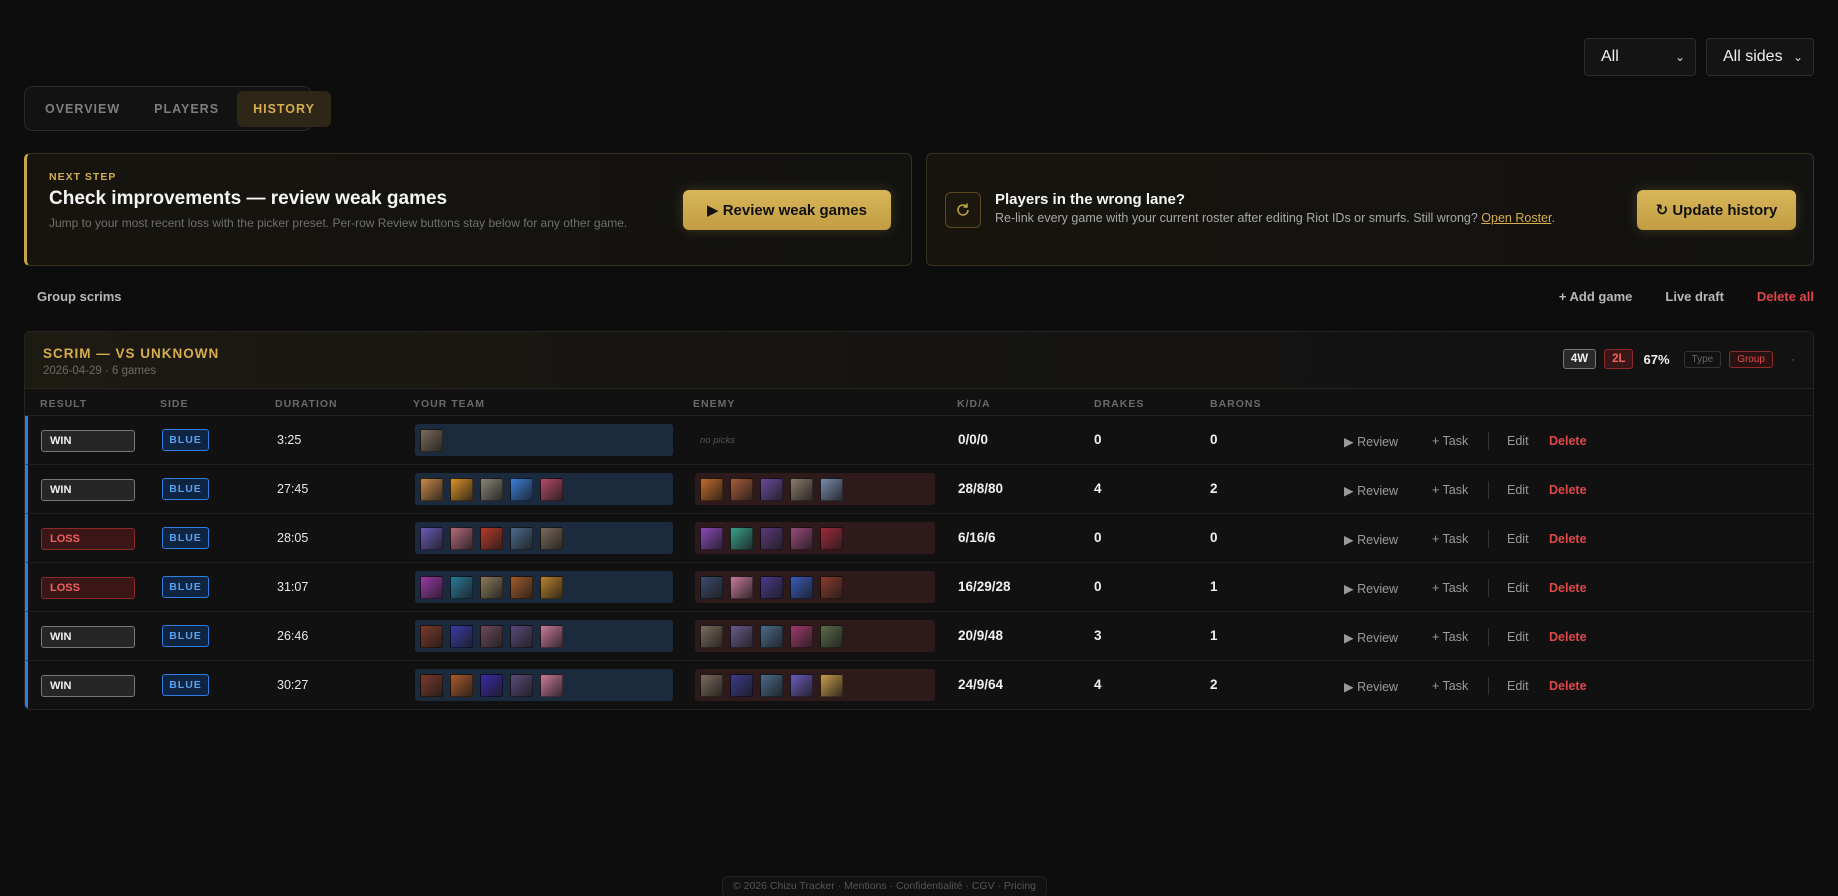  What do you see at coordinates (186, 109) in the screenshot?
I see `tab-players: PLAYERS` at bounding box center [186, 109].